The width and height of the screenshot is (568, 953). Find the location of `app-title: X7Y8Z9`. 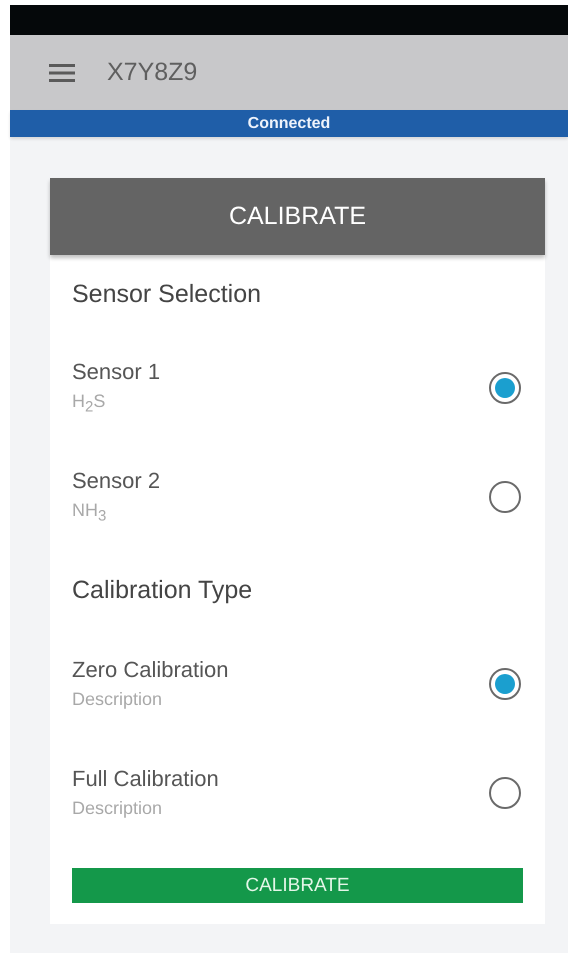

app-title: X7Y8Z9 is located at coordinates (152, 72).